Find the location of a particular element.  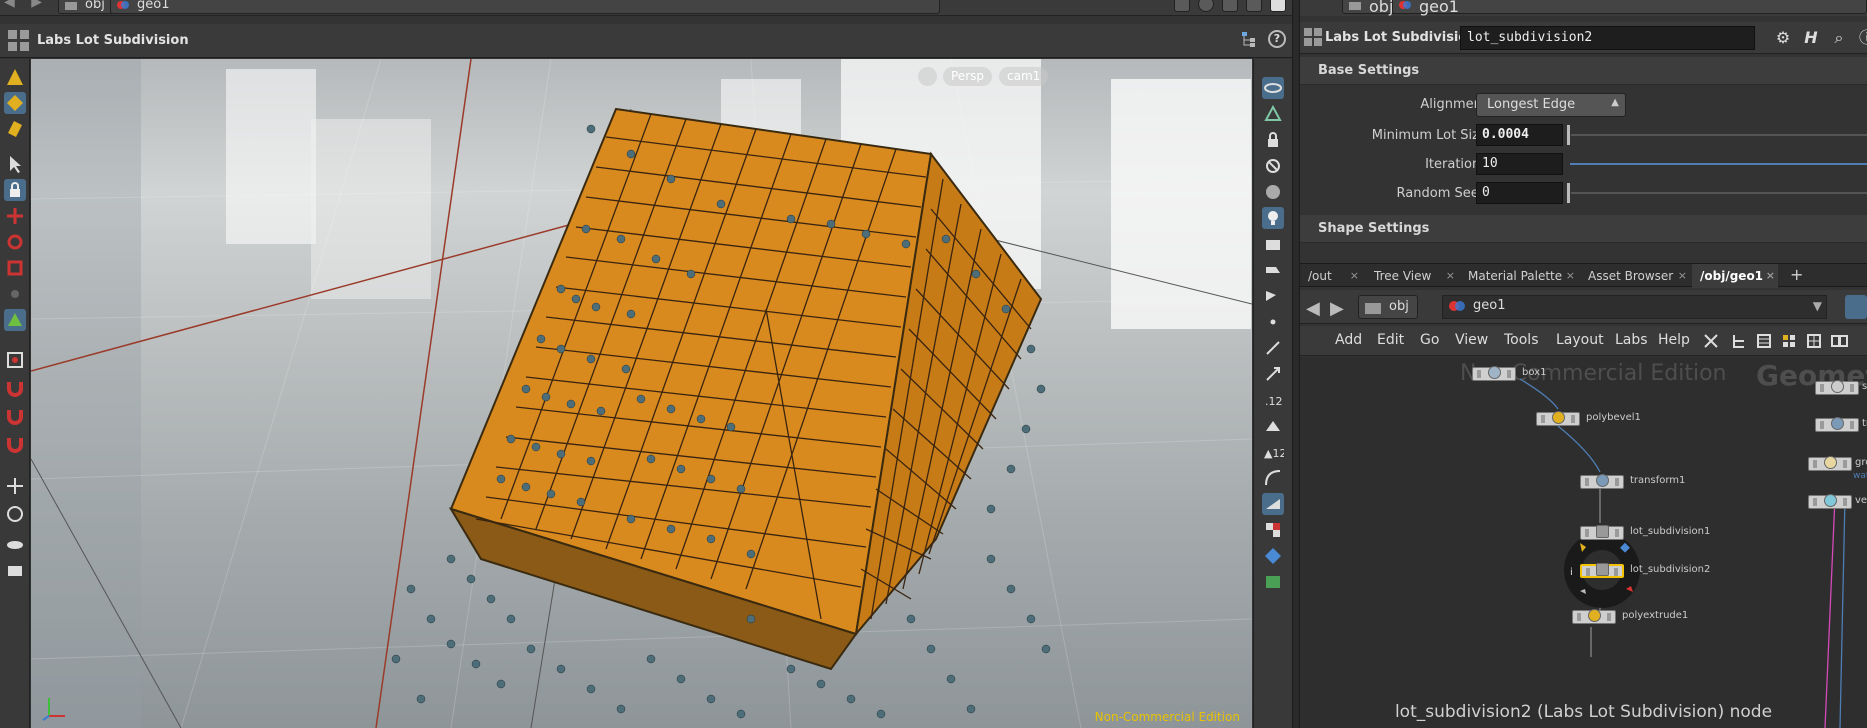

tab-tree-view: Tree View × is located at coordinates (1412, 276).